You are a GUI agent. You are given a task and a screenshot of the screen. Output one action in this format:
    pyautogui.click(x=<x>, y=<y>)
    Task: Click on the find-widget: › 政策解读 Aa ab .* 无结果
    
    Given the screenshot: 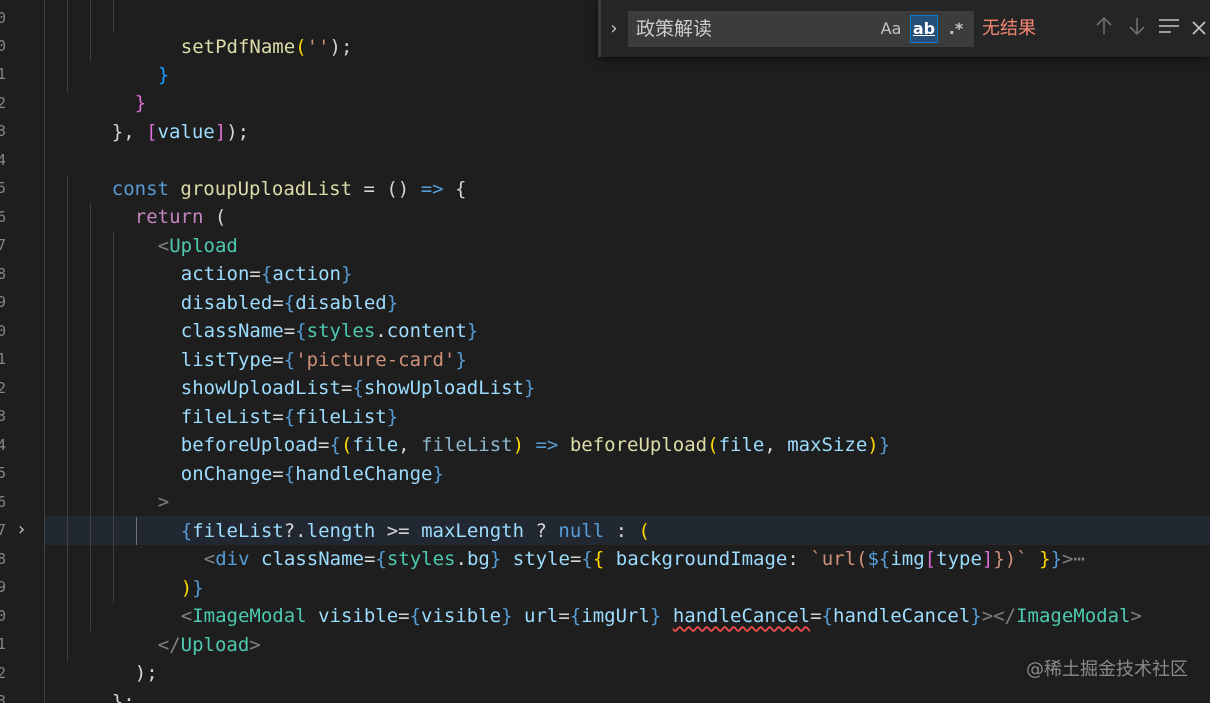 What is the action you would take?
    pyautogui.click(x=904, y=28)
    